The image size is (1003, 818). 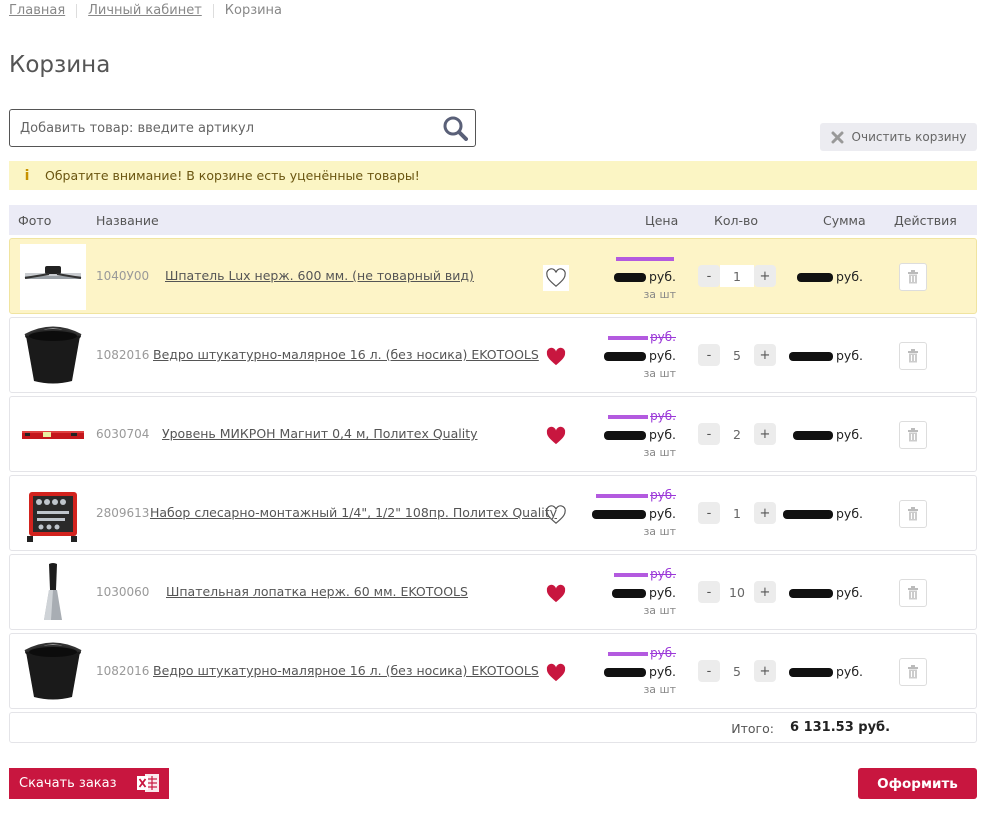 I want to click on breadcrumb-account-link: Личный кабинет, so click(x=145, y=10).